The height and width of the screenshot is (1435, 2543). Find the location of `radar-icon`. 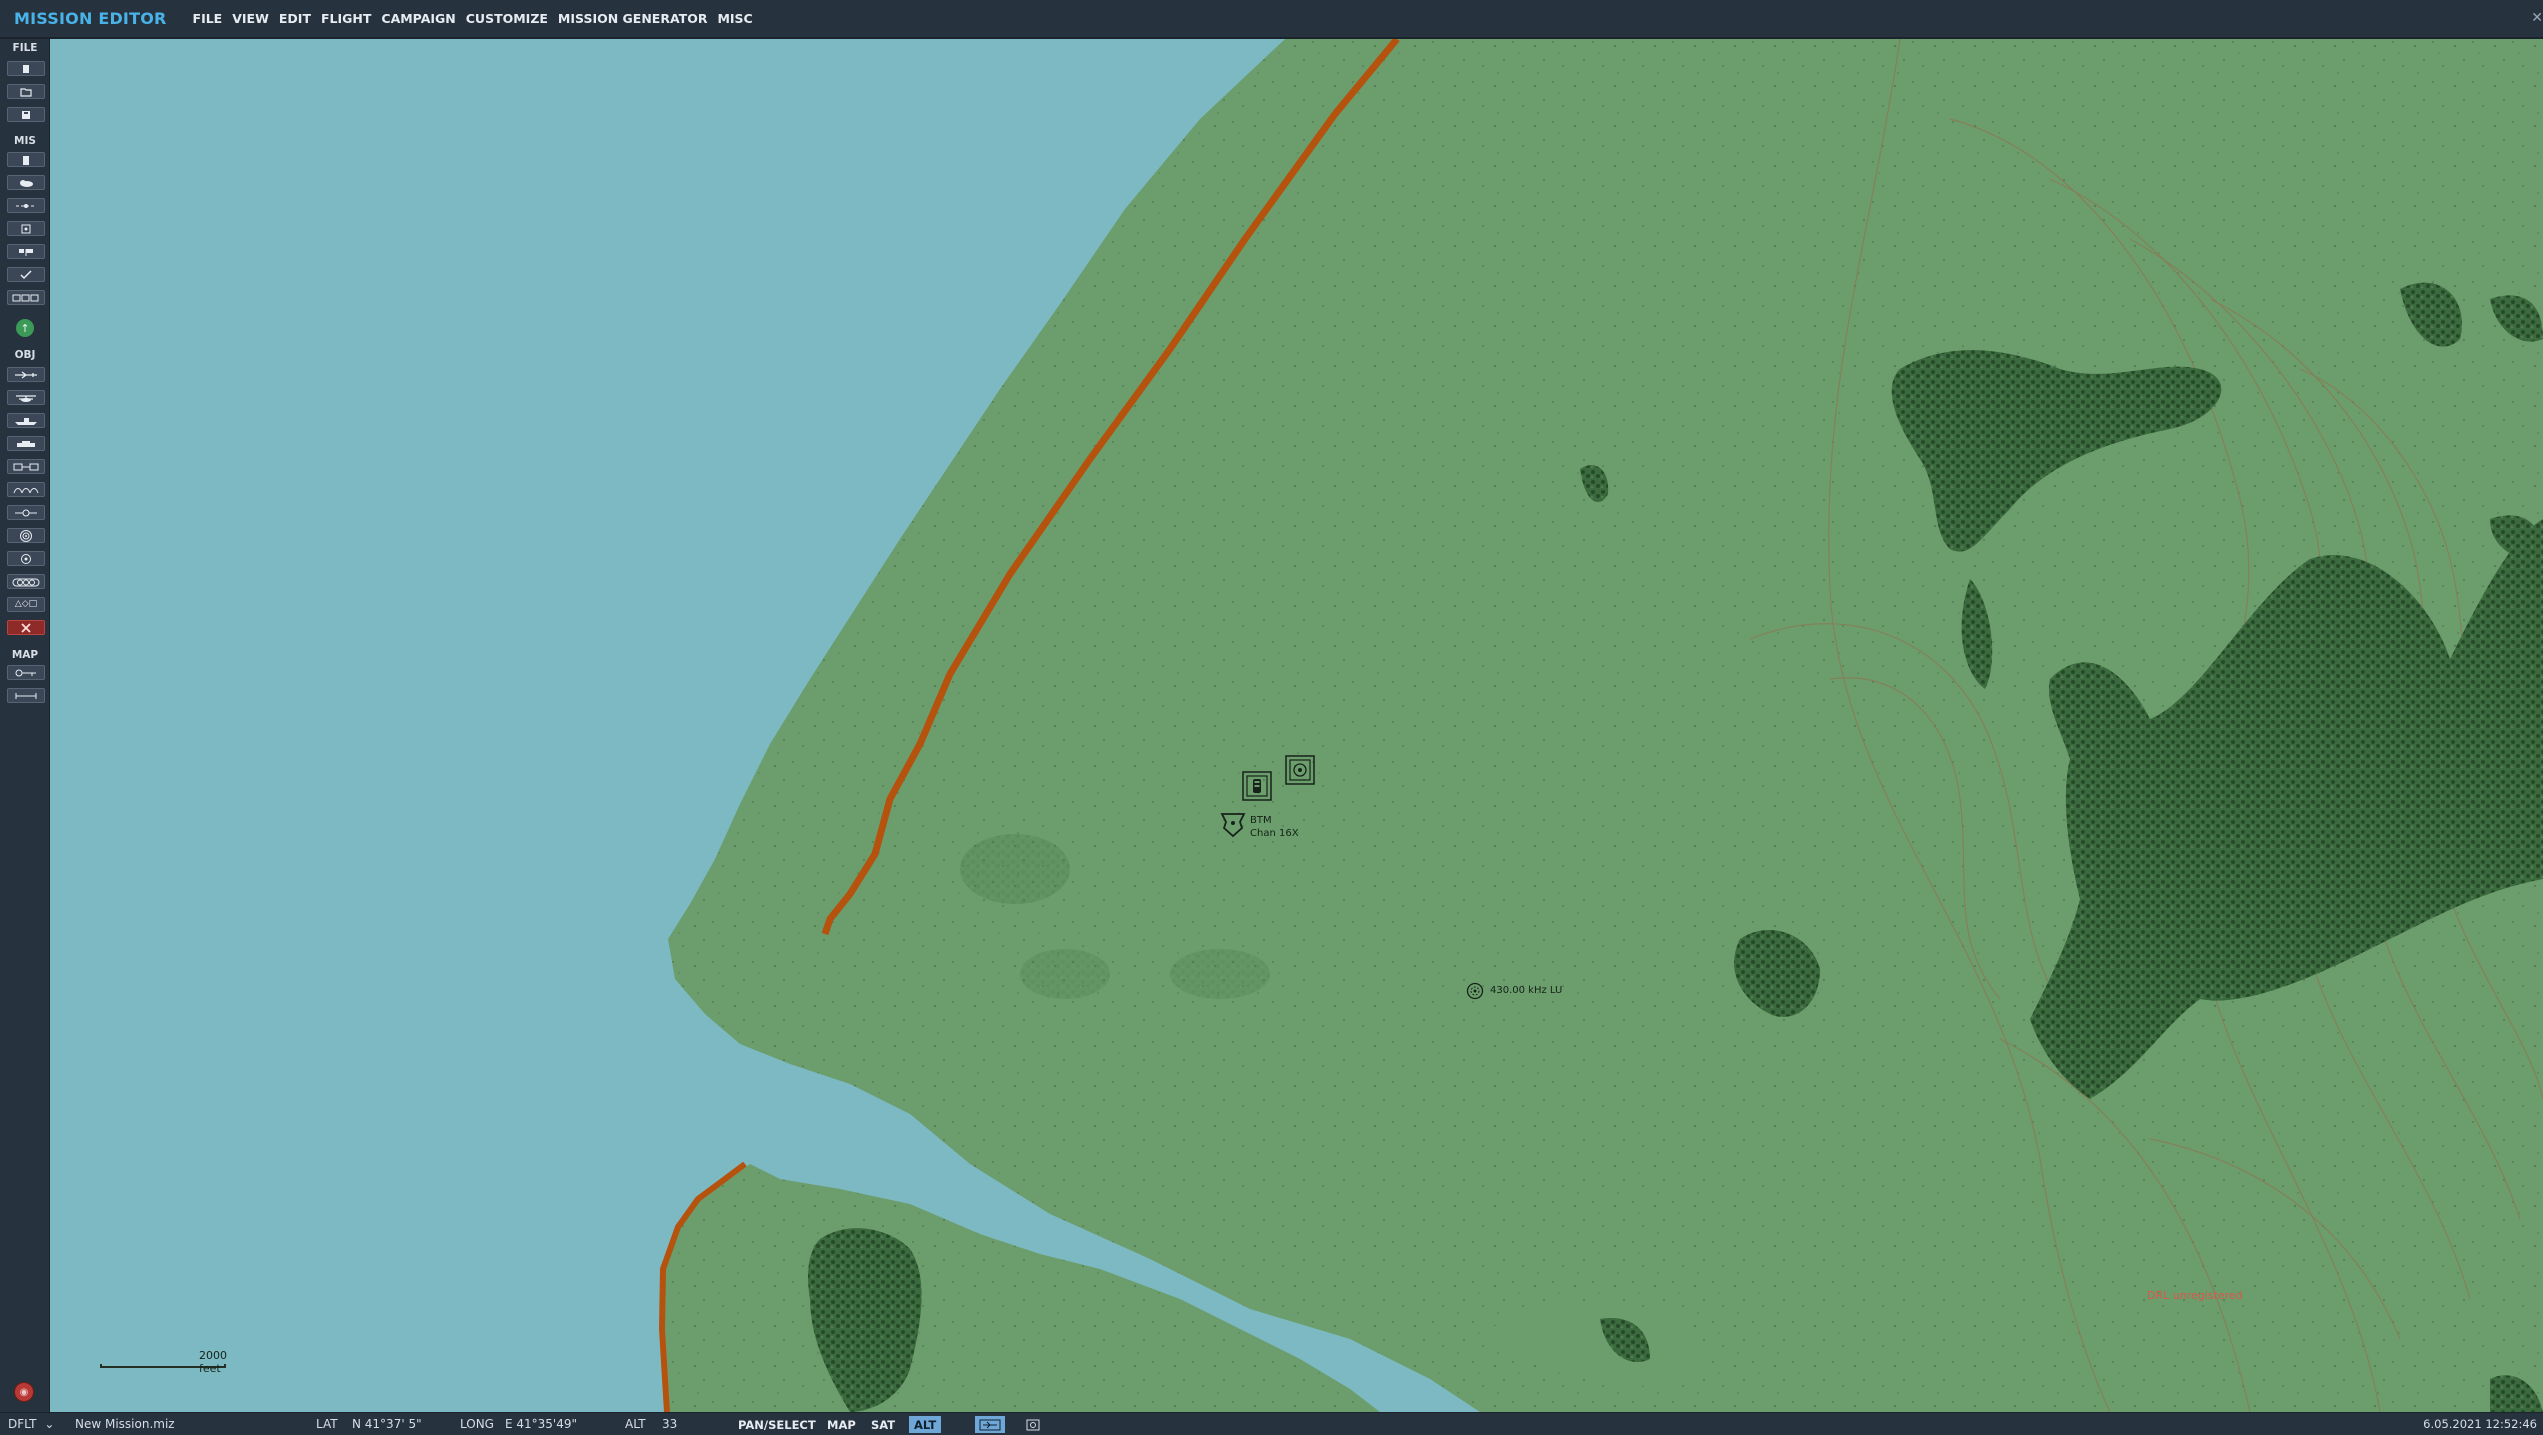

radar-icon is located at coordinates (26, 535).